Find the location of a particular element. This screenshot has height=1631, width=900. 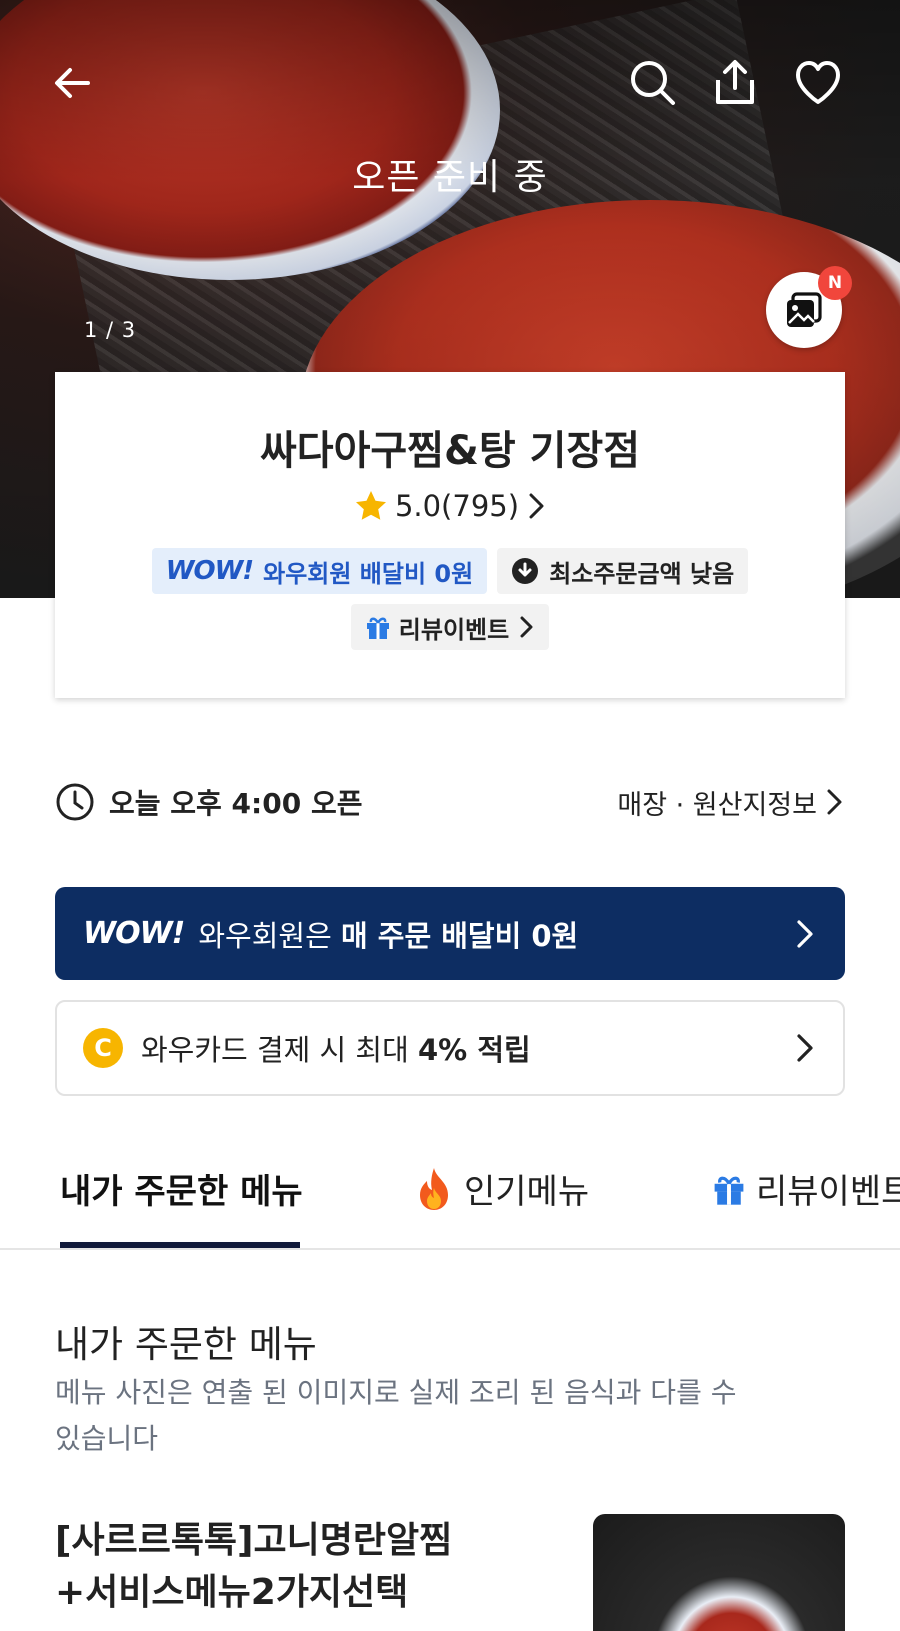

opening-time-text: 오늘 오후 4:00 오픈 is located at coordinates (235, 802).